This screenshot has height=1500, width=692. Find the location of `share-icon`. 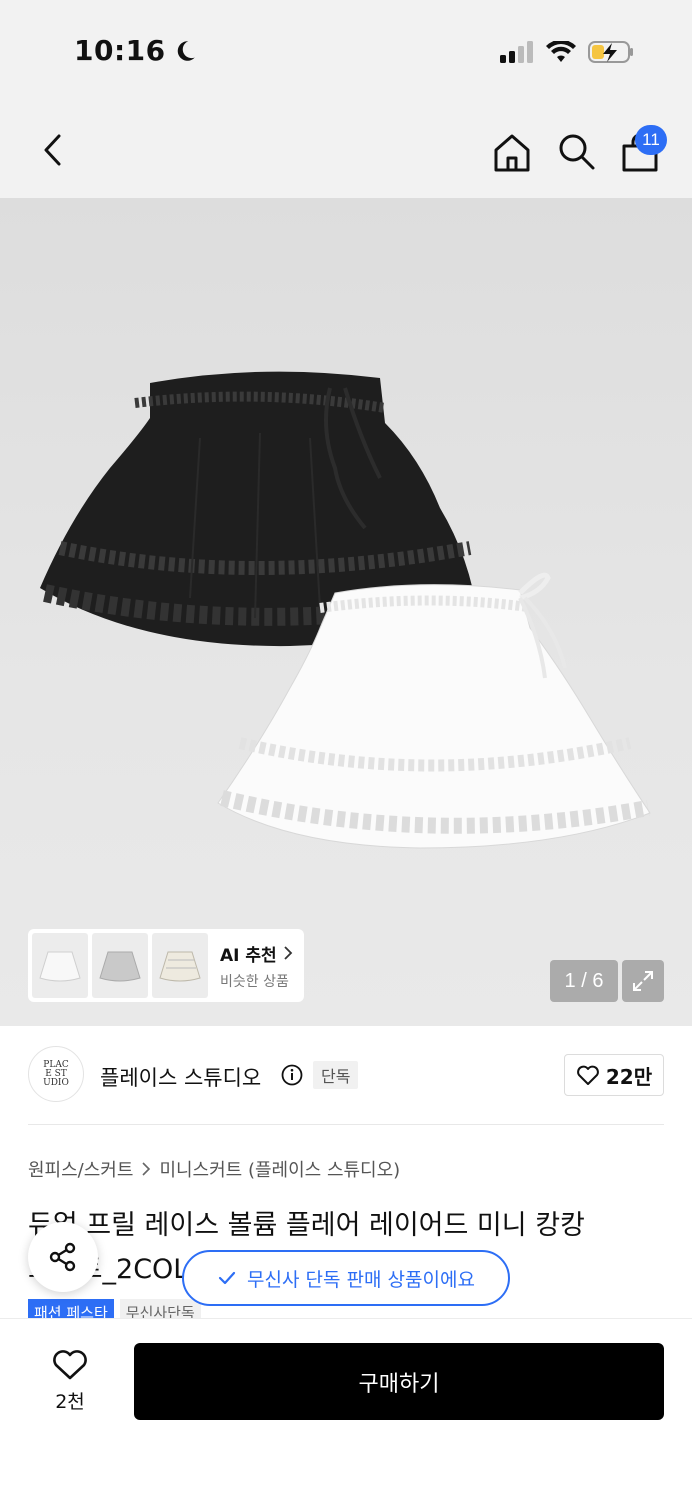

share-icon is located at coordinates (62, 1257).